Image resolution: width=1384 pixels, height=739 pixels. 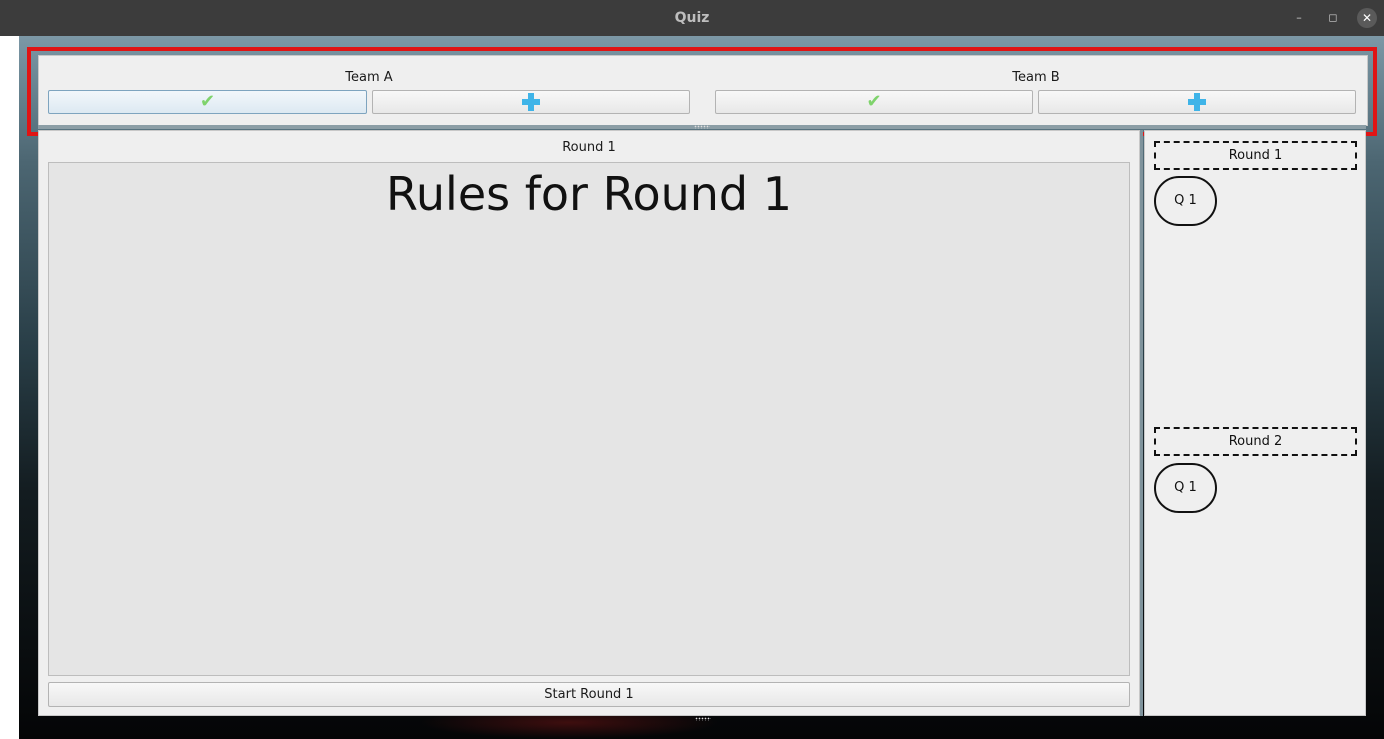 I want to click on team-a-label: Team A, so click(x=369, y=77).